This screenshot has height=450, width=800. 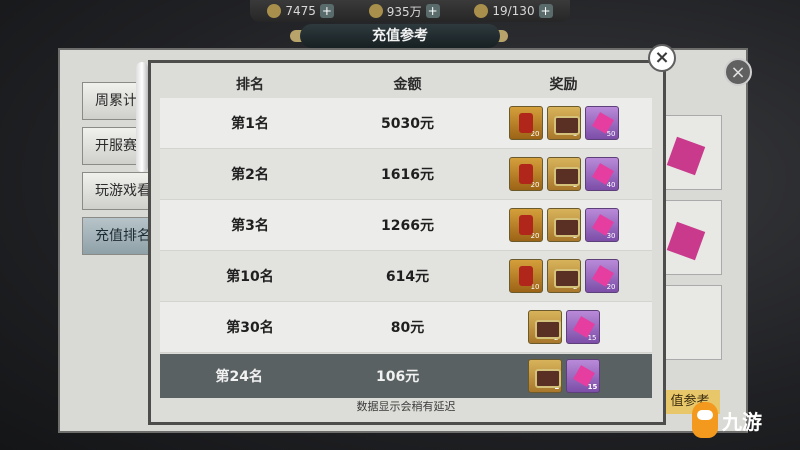 I want to click on resource-energy: 19/130 +, so click(x=513, y=11).